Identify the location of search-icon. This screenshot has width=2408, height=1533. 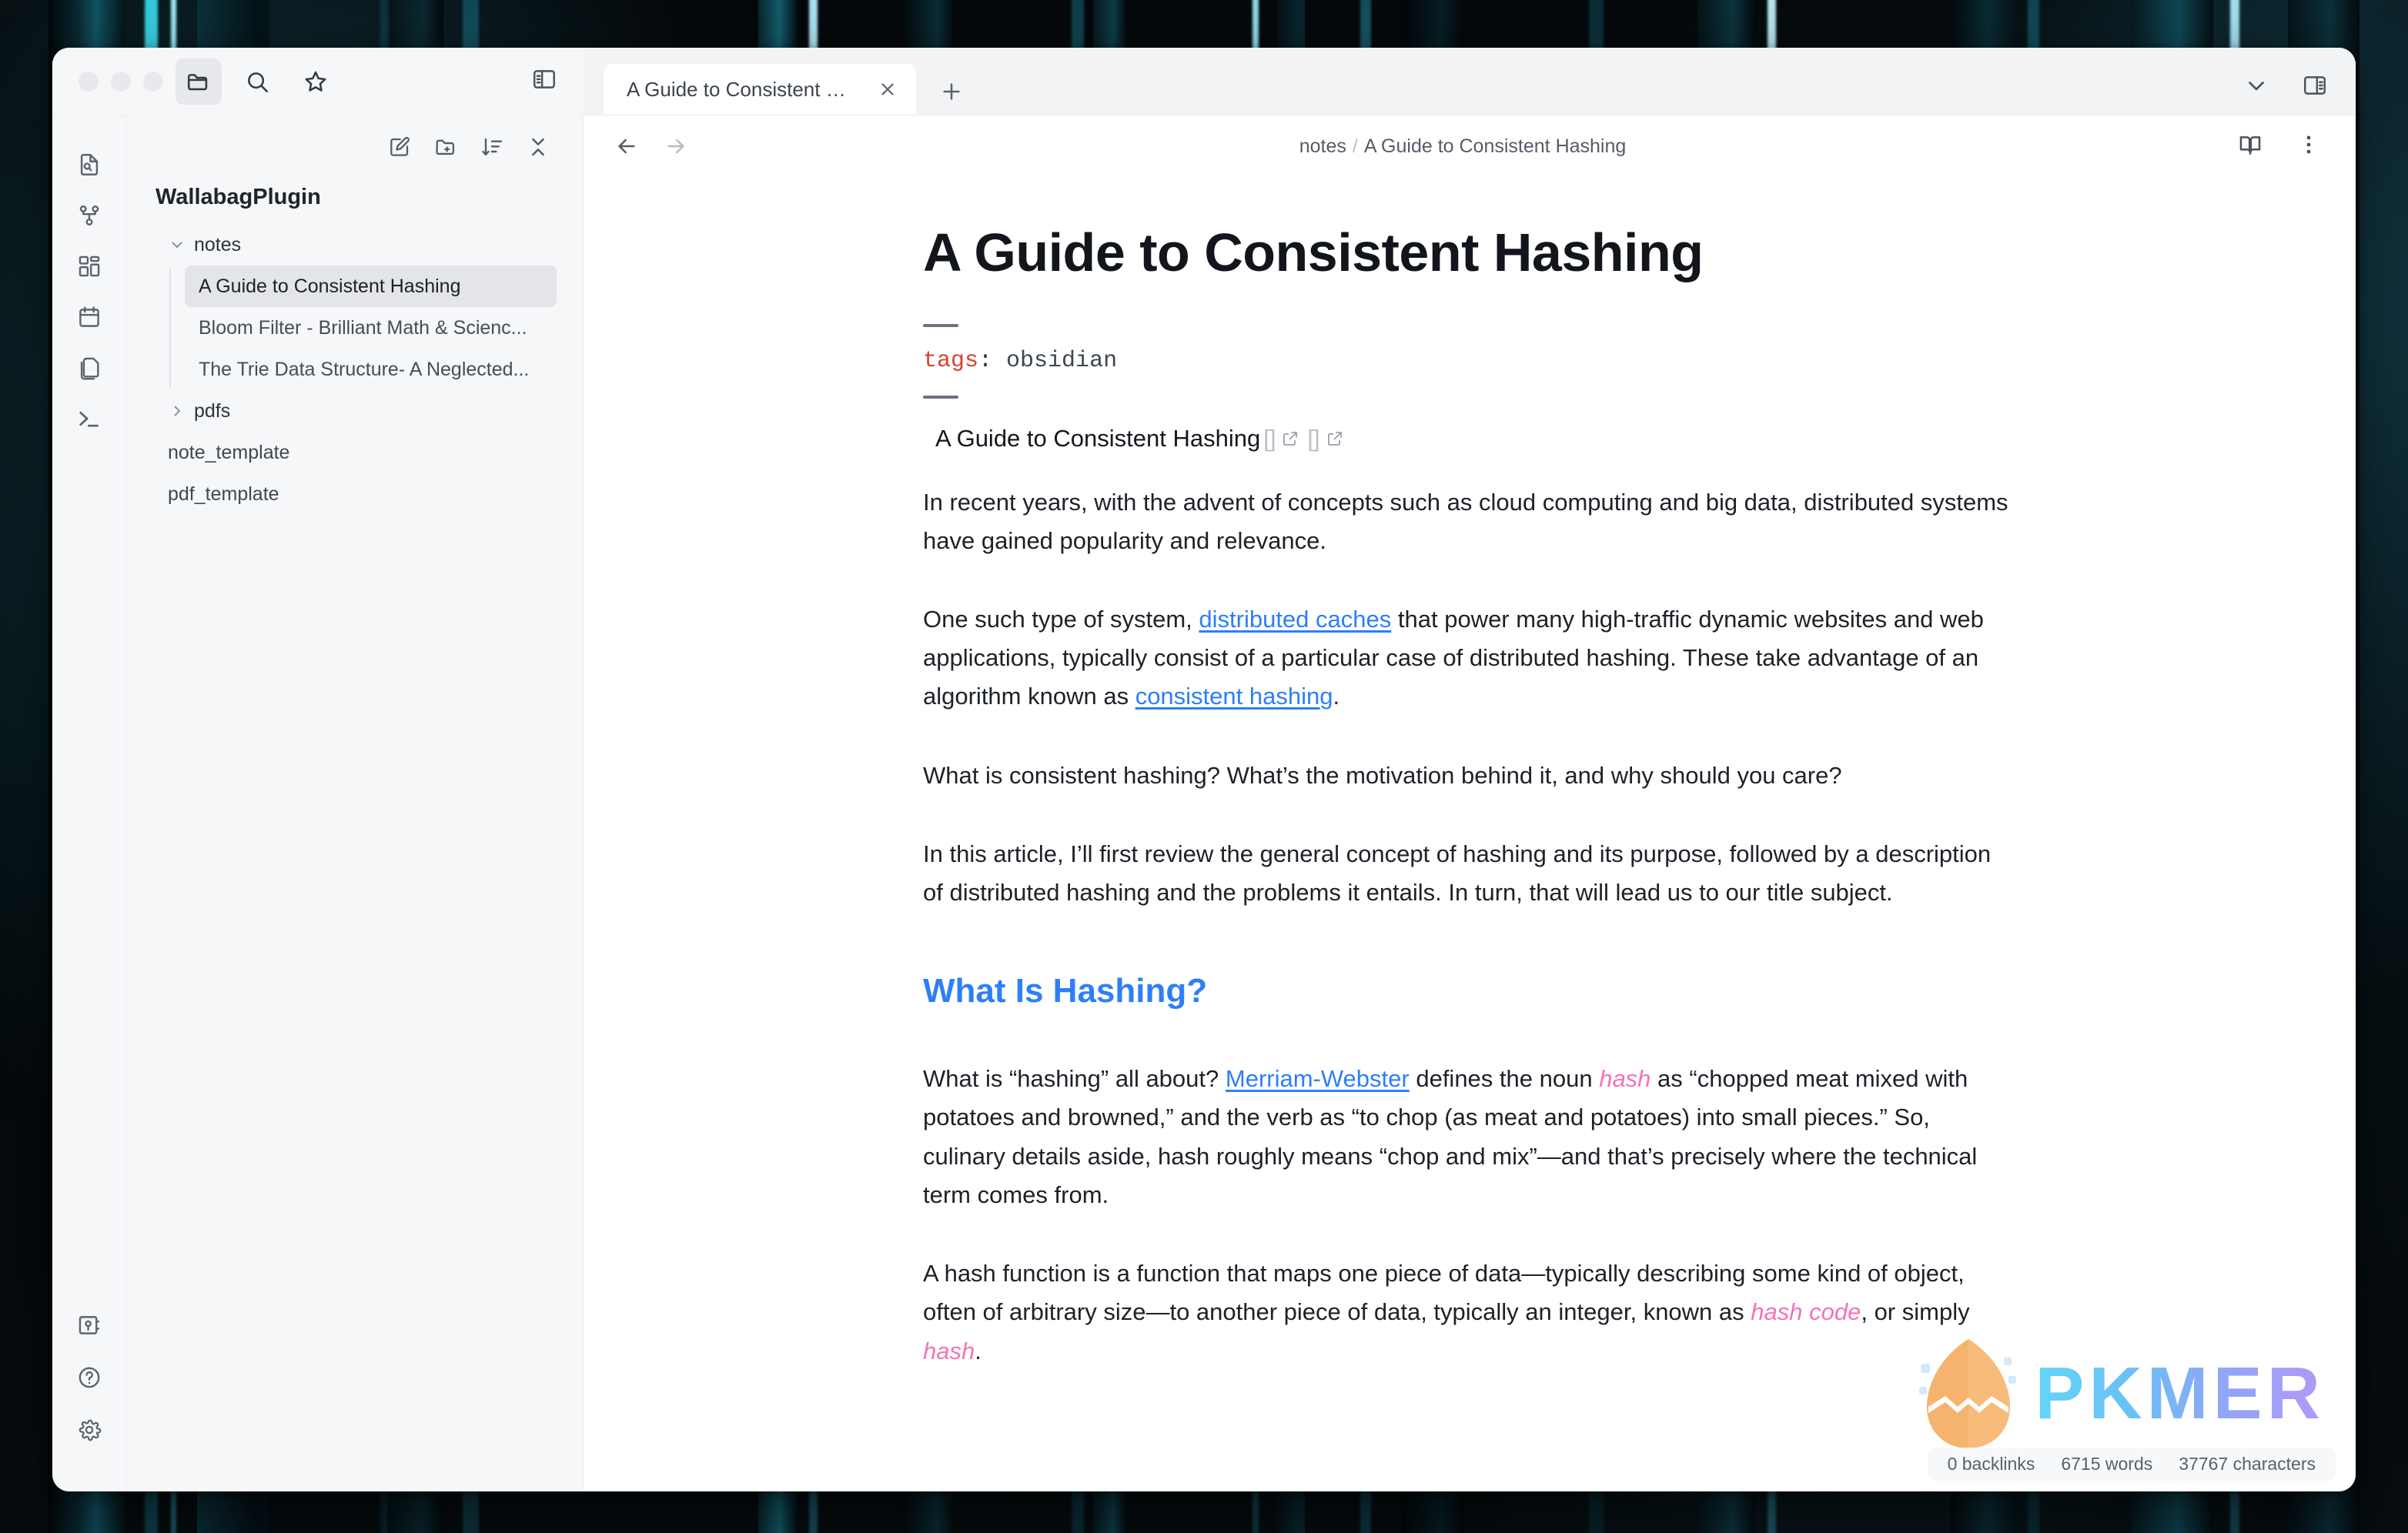
(257, 81).